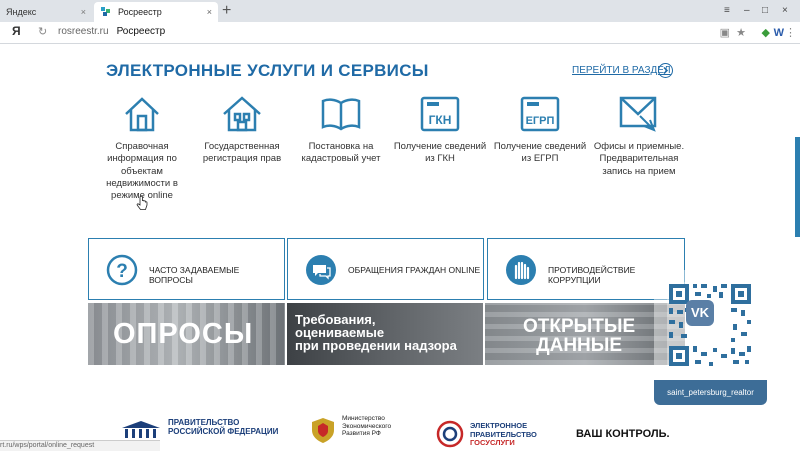 This screenshot has height=451, width=800. Describe the element at coordinates (105, 11) in the screenshot. I see `rosreestr-favicon-icon` at that location.